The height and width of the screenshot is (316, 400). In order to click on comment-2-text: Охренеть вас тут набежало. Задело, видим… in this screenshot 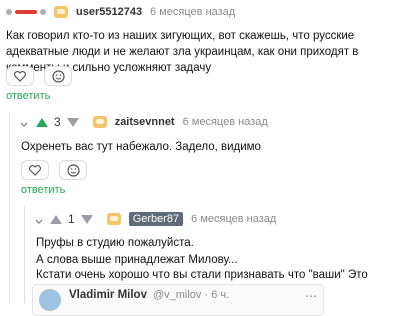, I will do `click(141, 147)`.